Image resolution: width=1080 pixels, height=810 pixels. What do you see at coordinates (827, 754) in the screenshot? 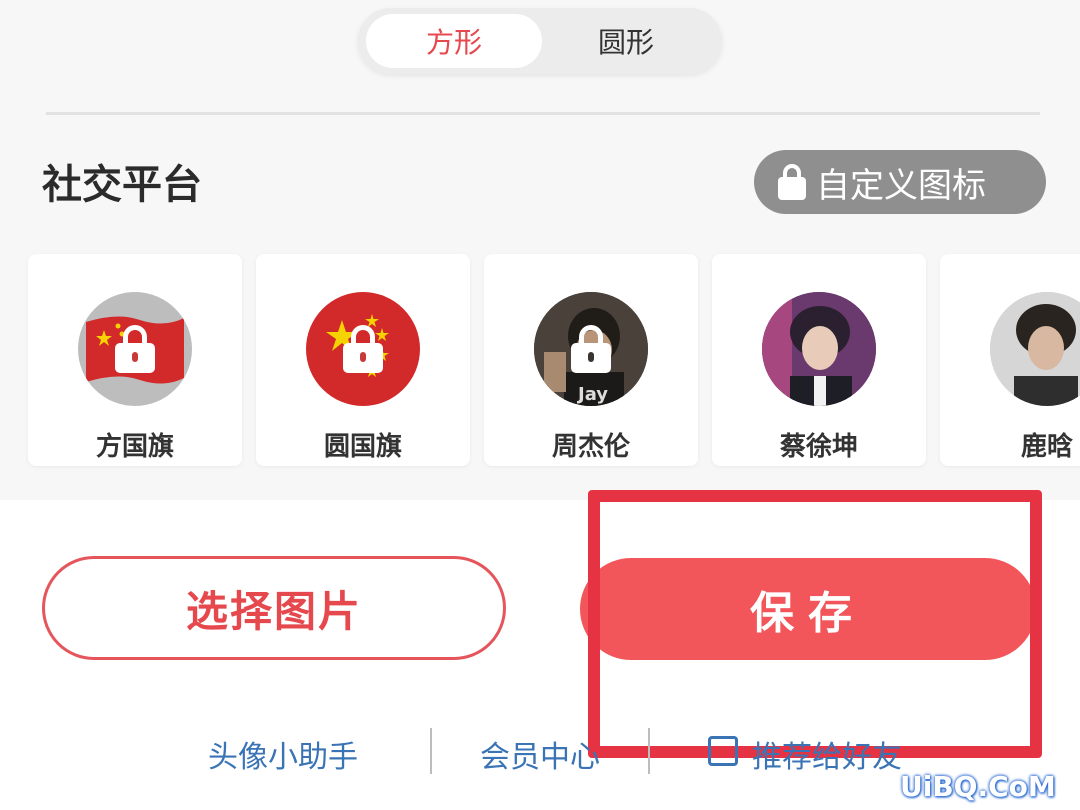
I see `link-recommend: 推荐给好友` at bounding box center [827, 754].